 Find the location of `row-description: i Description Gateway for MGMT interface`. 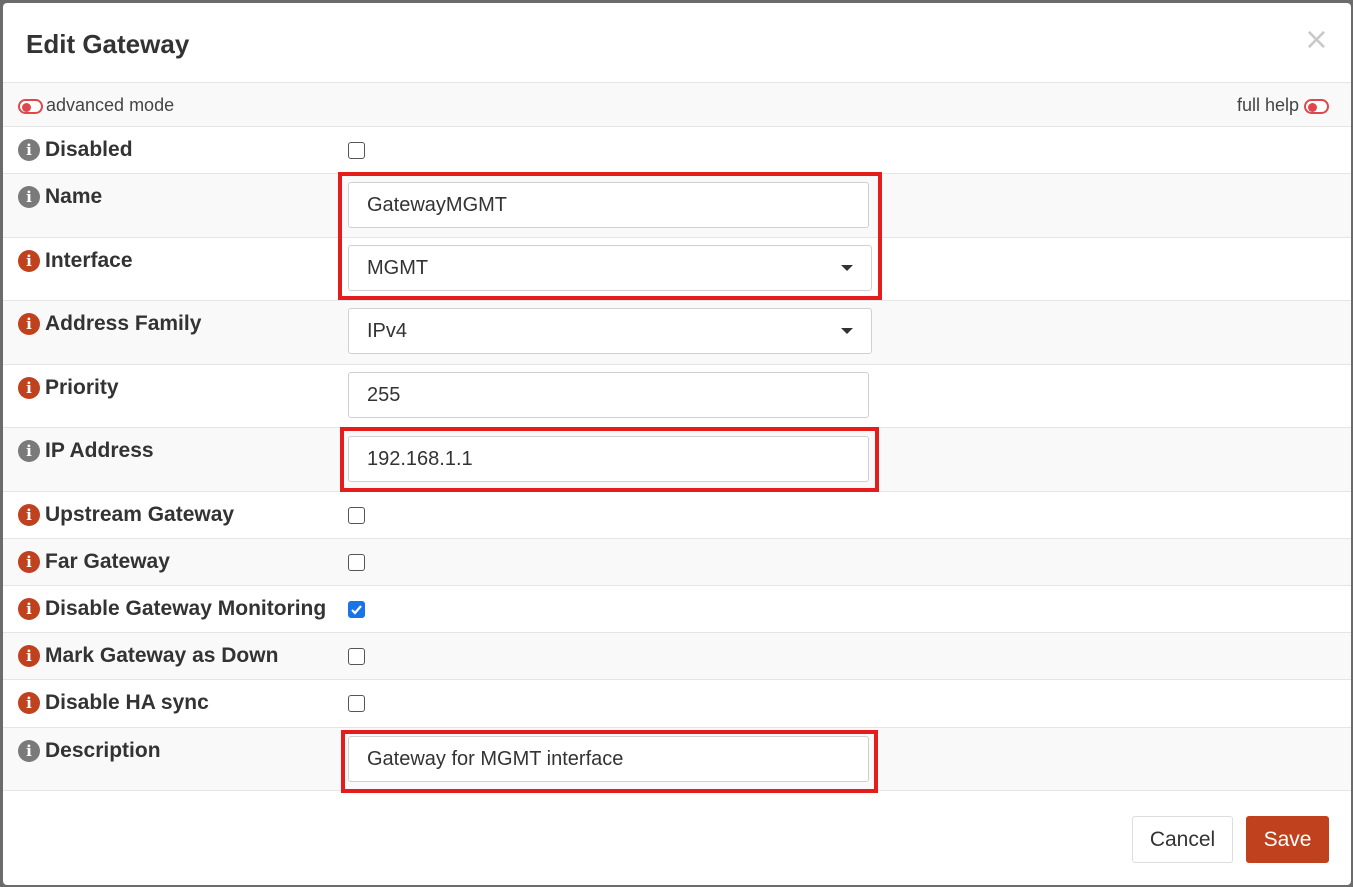

row-description: i Description Gateway for MGMT interface is located at coordinates (677, 759).